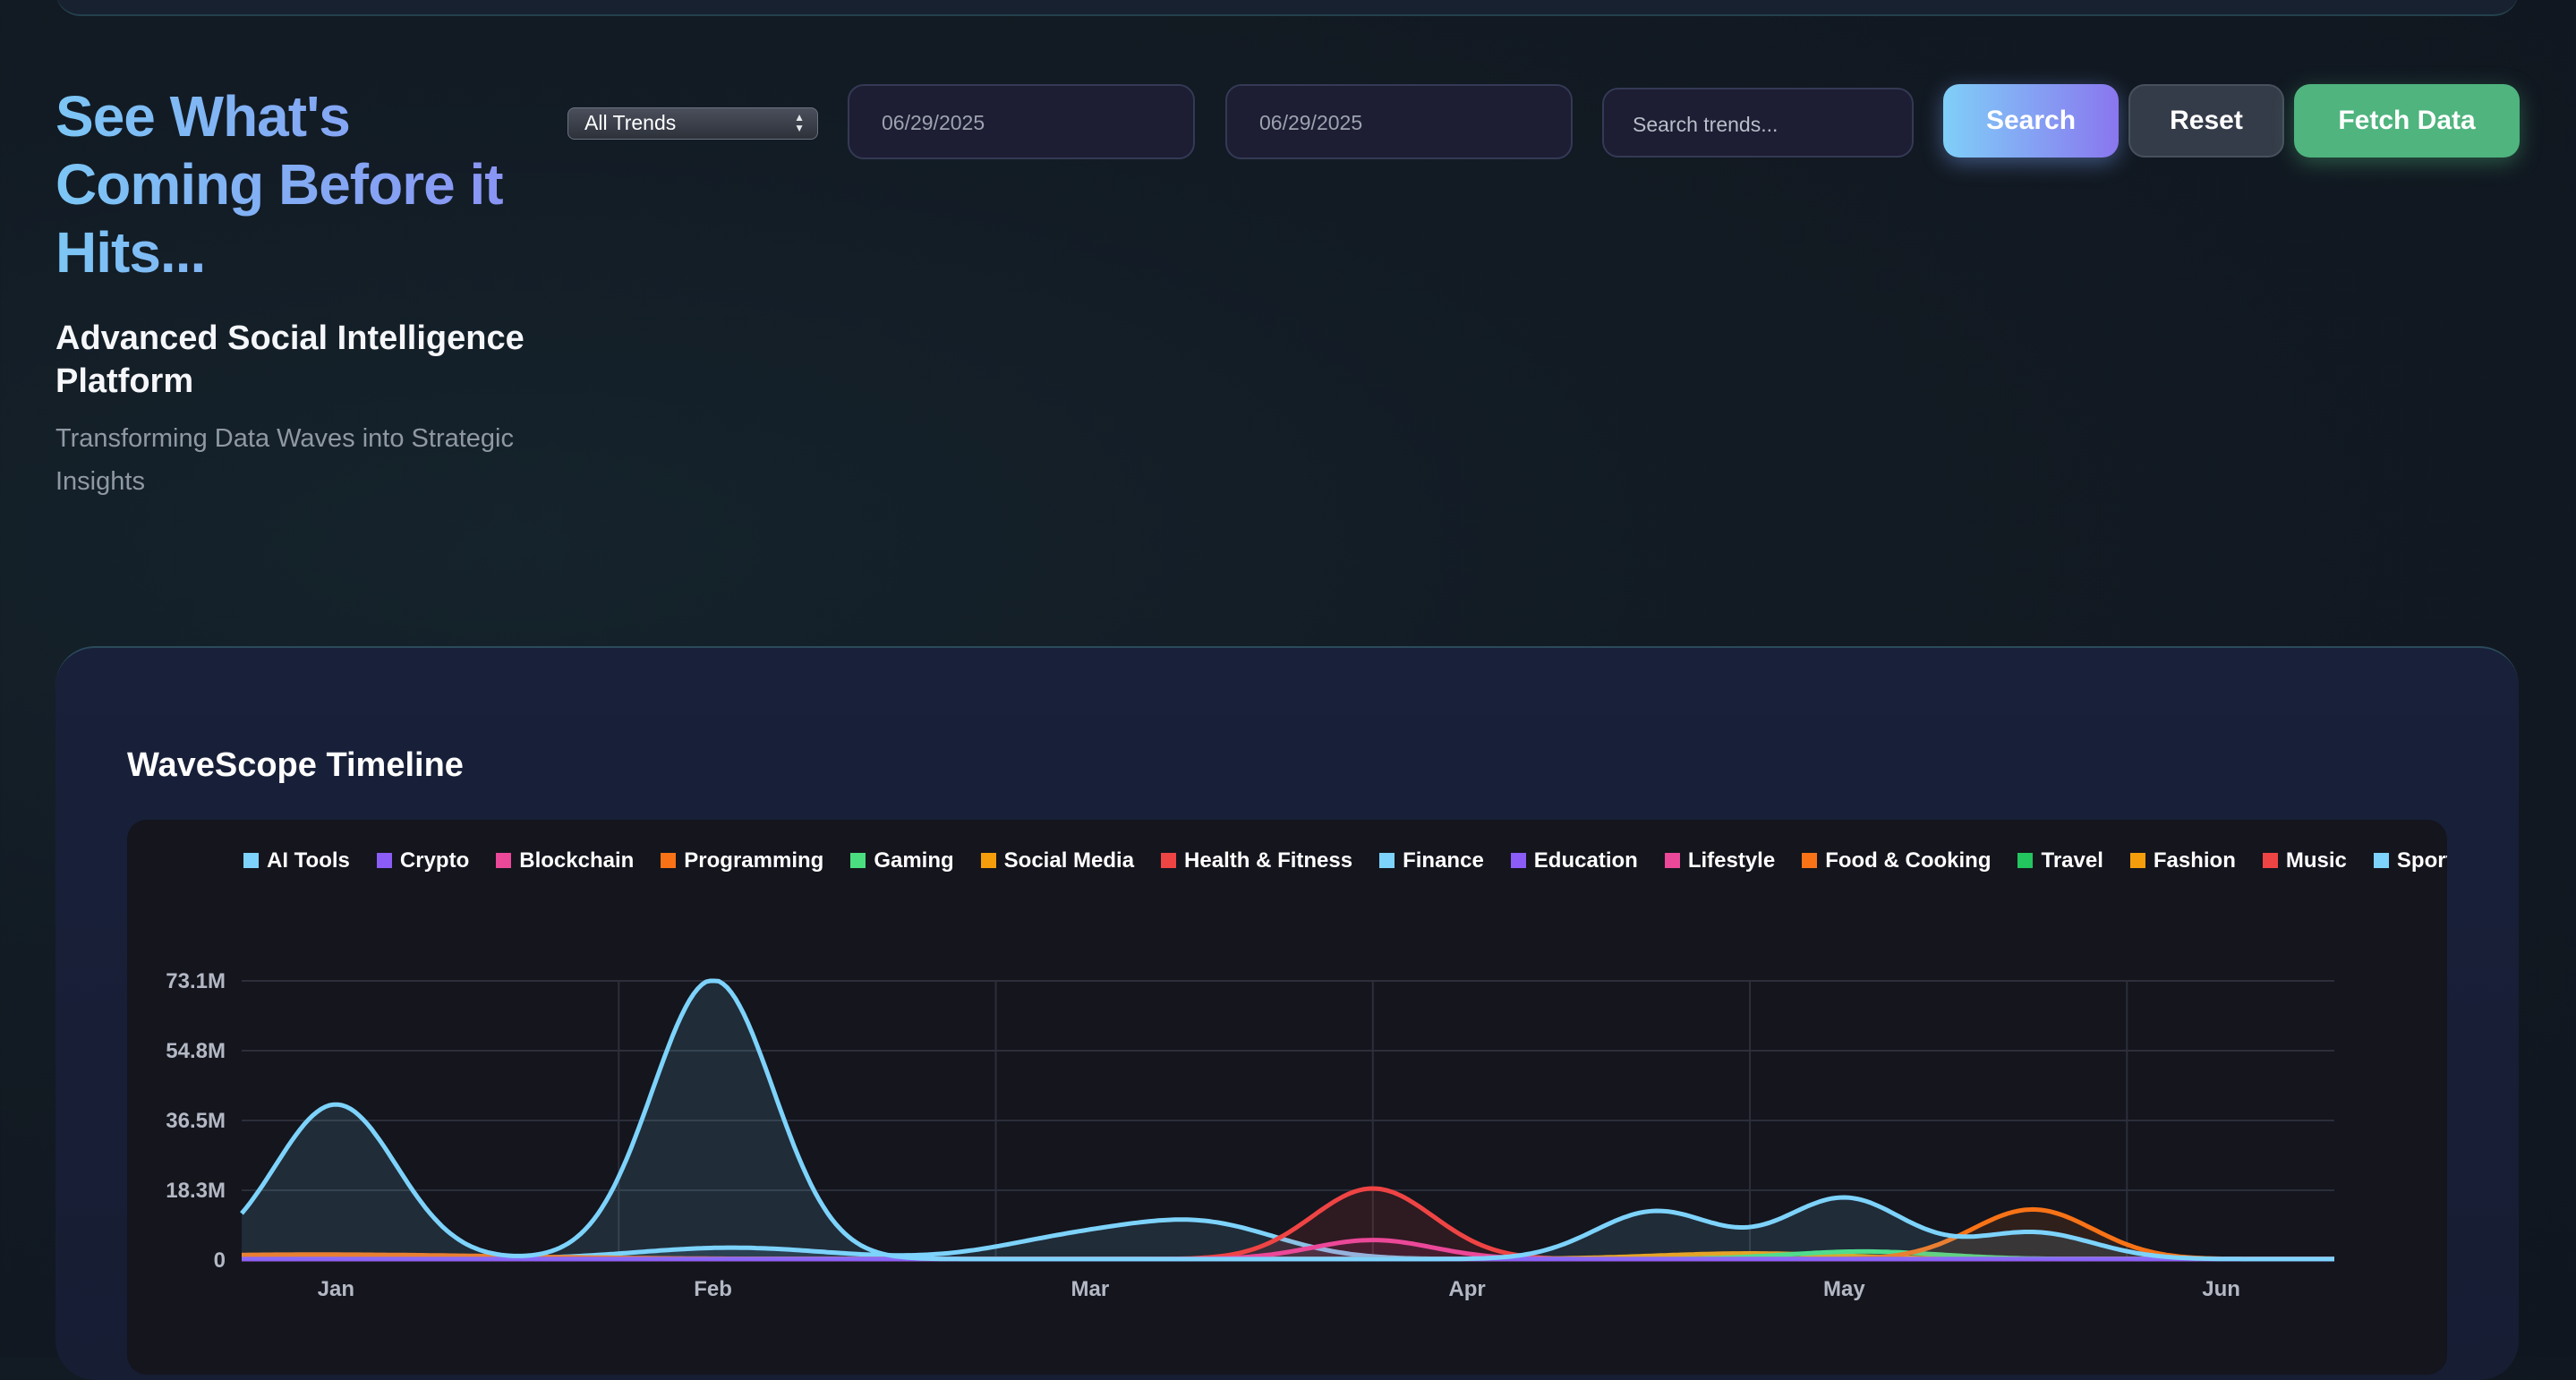 This screenshot has width=2576, height=1380. I want to click on x-tick-label: May, so click(1844, 1289).